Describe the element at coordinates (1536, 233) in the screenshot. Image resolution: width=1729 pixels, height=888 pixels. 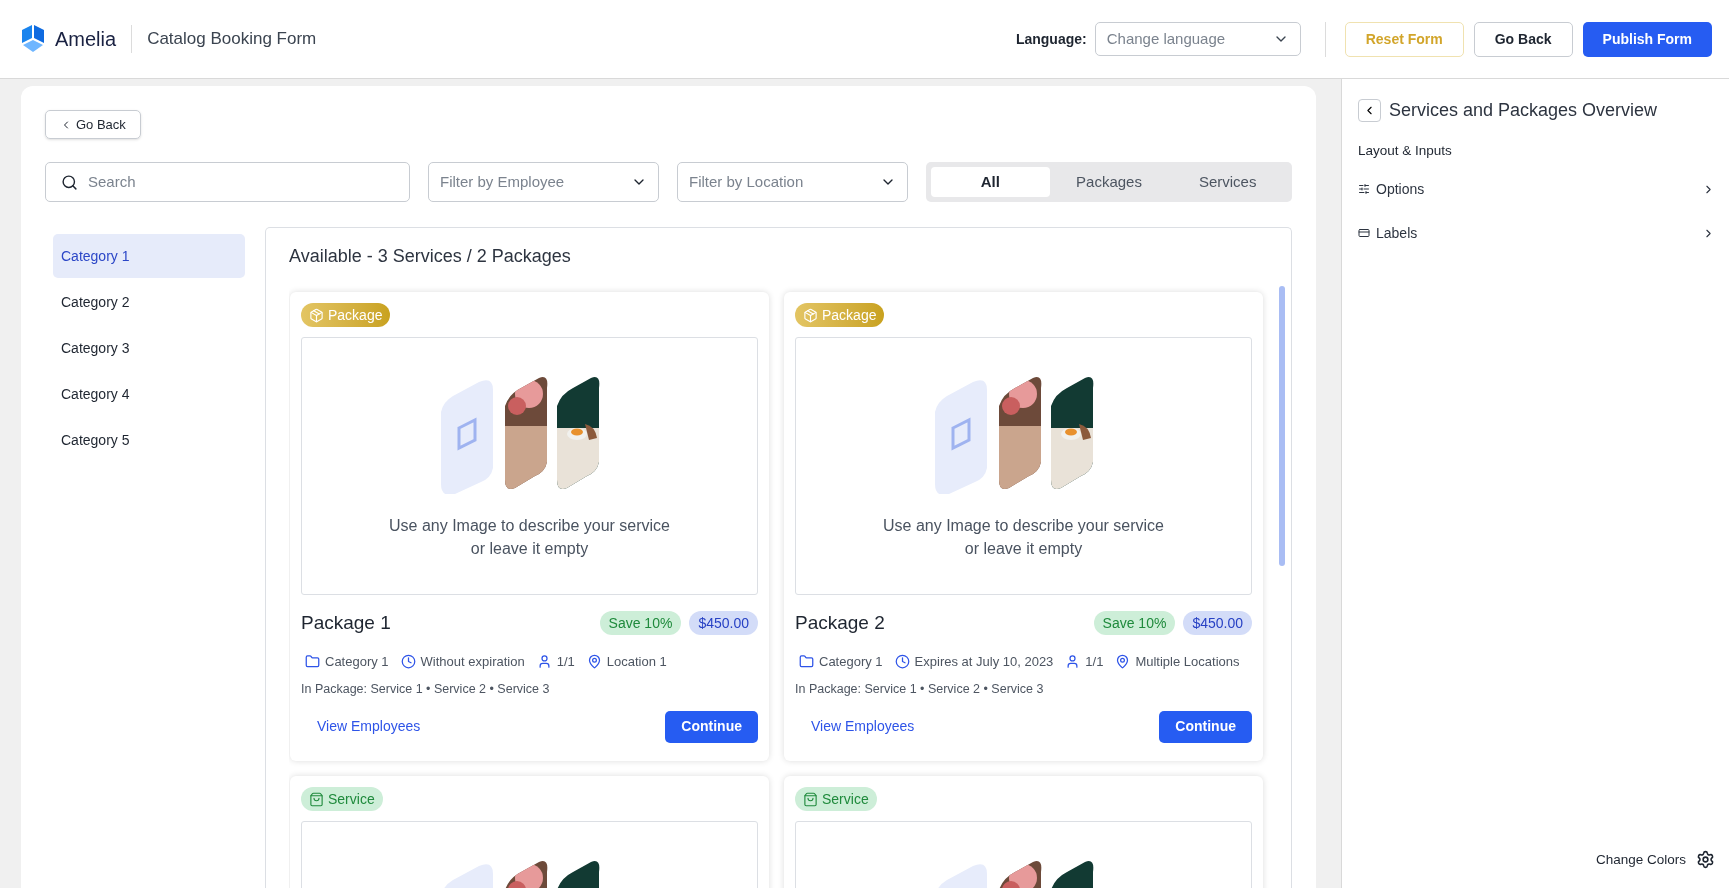
I see `settings-row: Labels` at that location.